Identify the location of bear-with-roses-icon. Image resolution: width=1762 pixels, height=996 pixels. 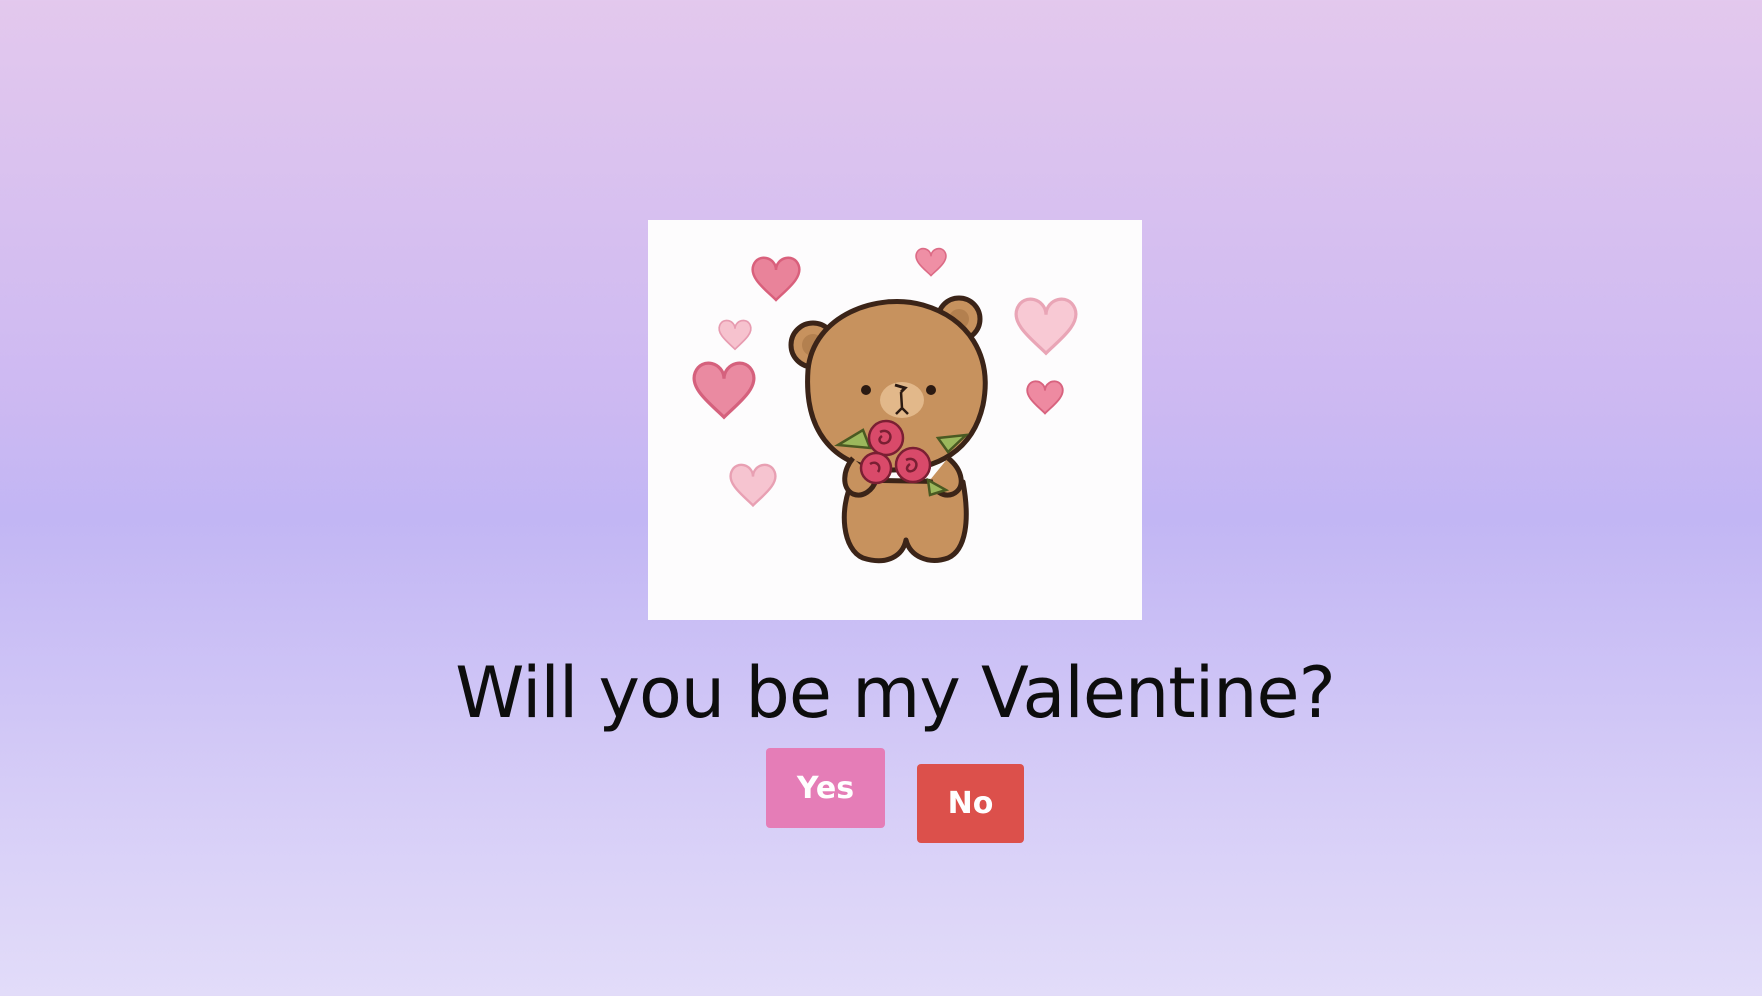
(885, 405).